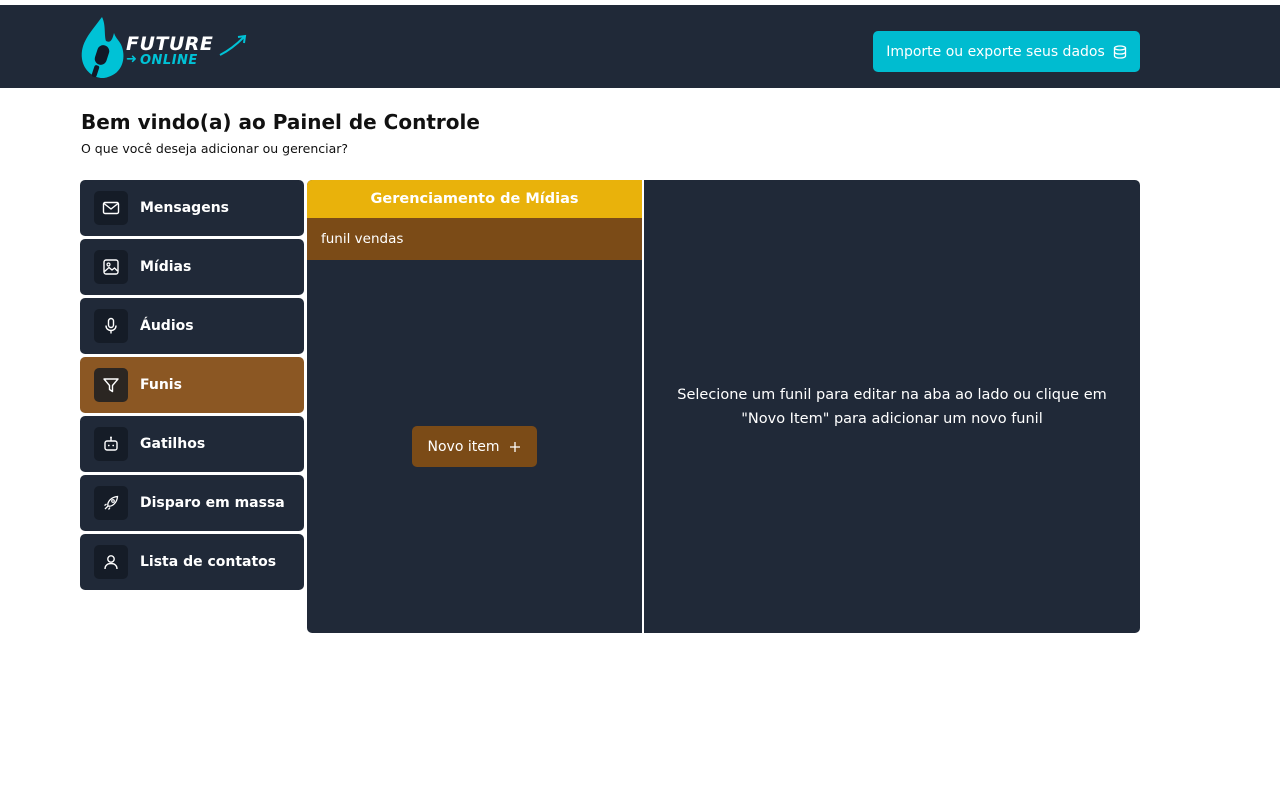 The width and height of the screenshot is (1280, 800). What do you see at coordinates (111, 326) in the screenshot?
I see `microphone-icon` at bounding box center [111, 326].